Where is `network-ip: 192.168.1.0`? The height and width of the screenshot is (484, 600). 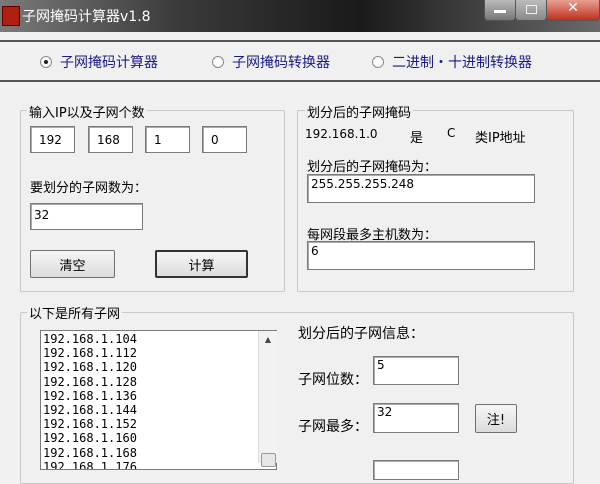 network-ip: 192.168.1.0 is located at coordinates (341, 134).